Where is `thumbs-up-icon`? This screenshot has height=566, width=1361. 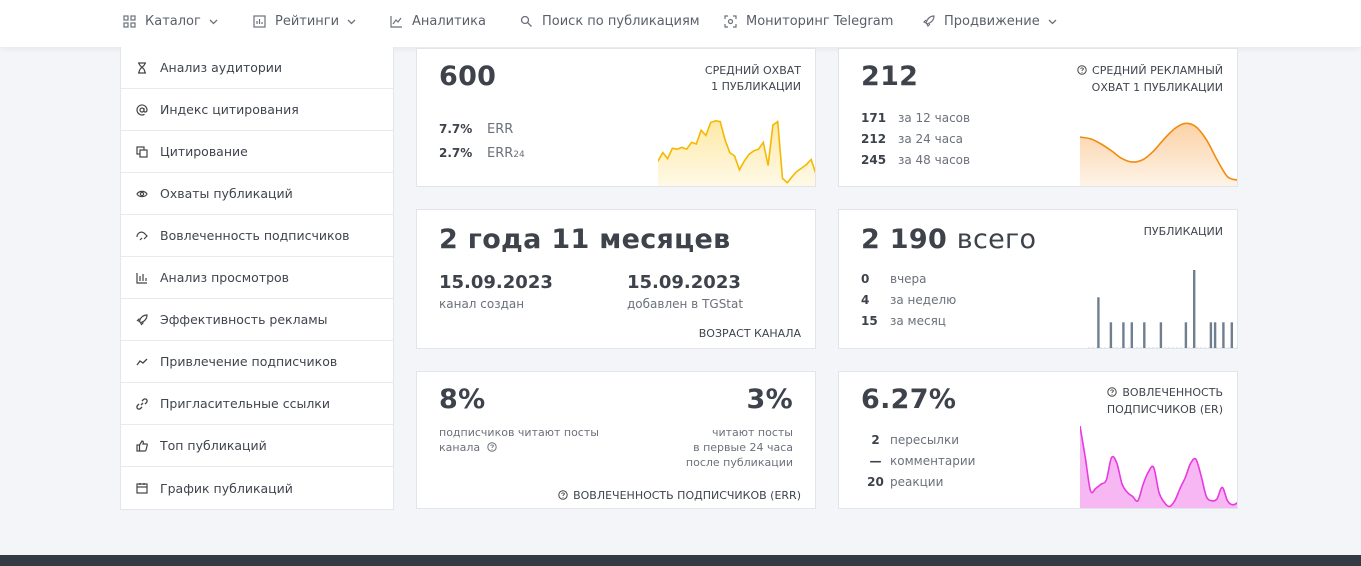
thumbs-up-icon is located at coordinates (142, 445).